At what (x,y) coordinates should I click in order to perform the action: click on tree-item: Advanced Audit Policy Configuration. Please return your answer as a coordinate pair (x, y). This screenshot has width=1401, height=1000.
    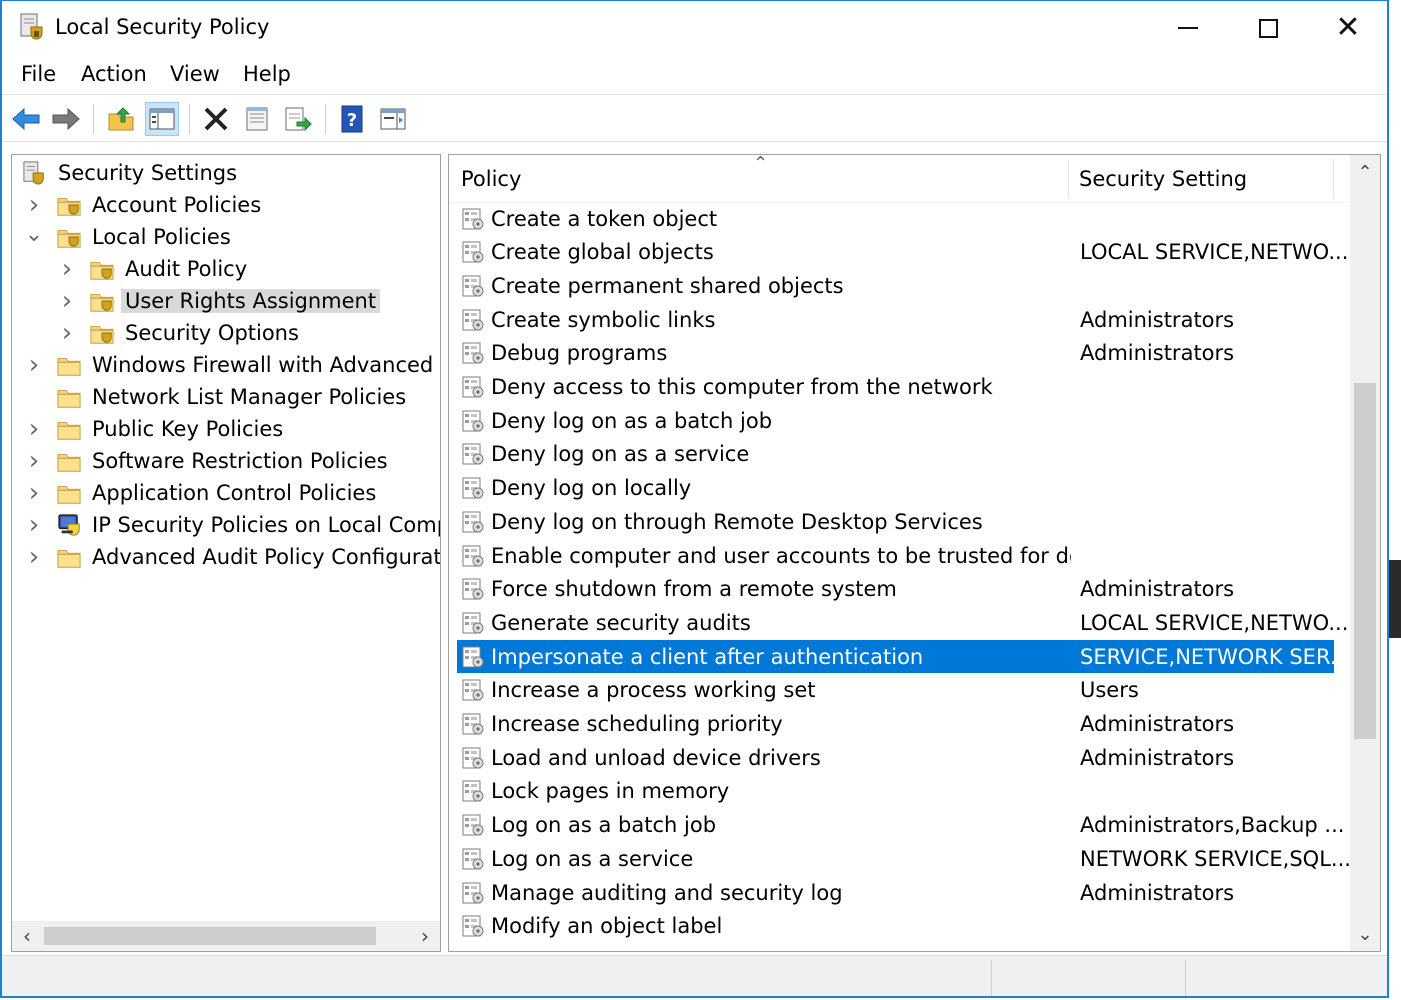
    Looking at the image, I should click on (248, 557).